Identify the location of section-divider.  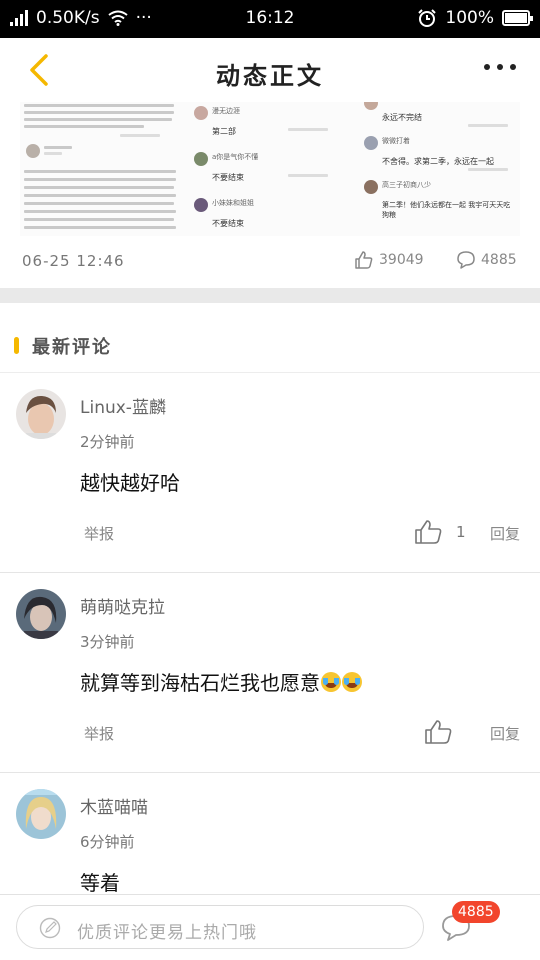
(270, 295).